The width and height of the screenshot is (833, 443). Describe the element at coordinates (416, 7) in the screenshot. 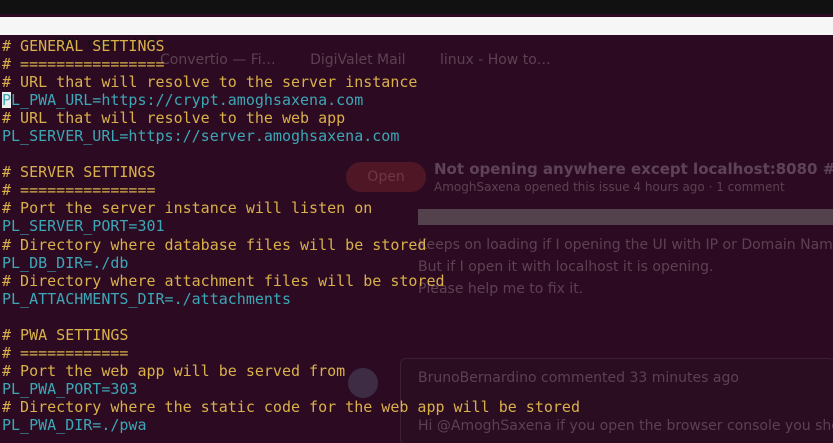

I see `system-top-bar` at that location.